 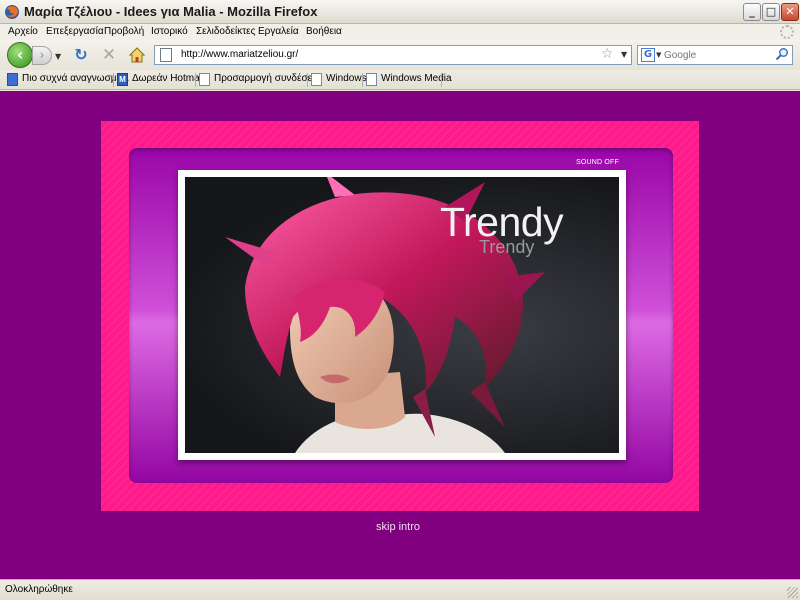 What do you see at coordinates (42, 55) in the screenshot?
I see `forward-button: ›` at bounding box center [42, 55].